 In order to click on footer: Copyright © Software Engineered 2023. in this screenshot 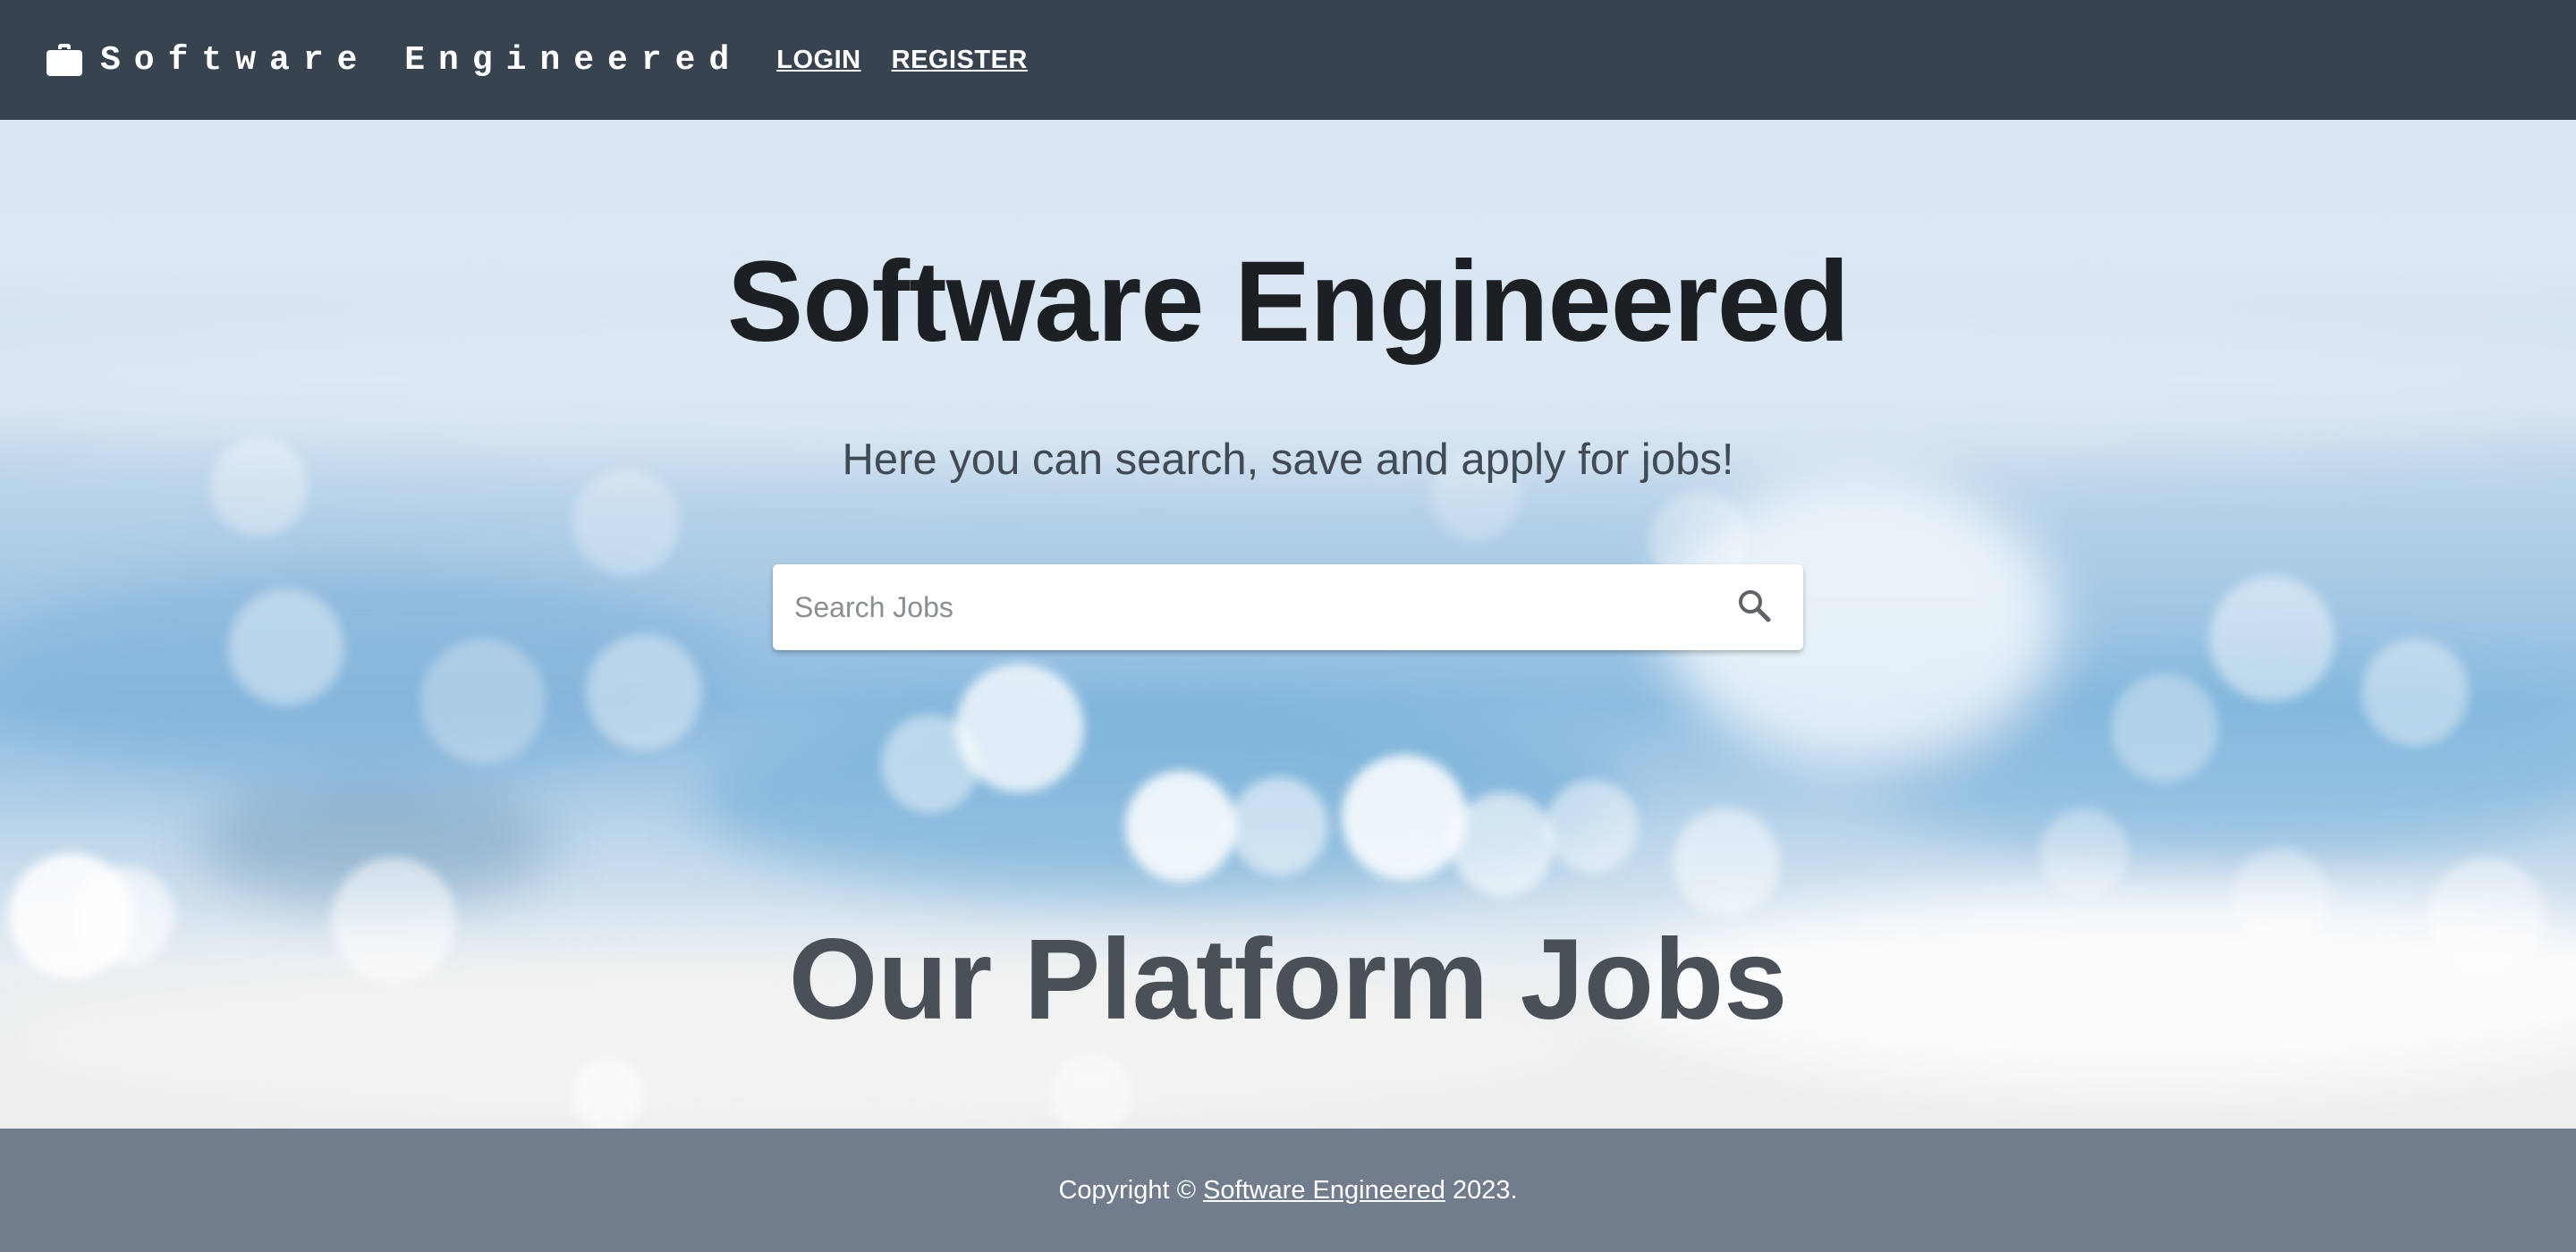, I will do `click(1288, 1190)`.